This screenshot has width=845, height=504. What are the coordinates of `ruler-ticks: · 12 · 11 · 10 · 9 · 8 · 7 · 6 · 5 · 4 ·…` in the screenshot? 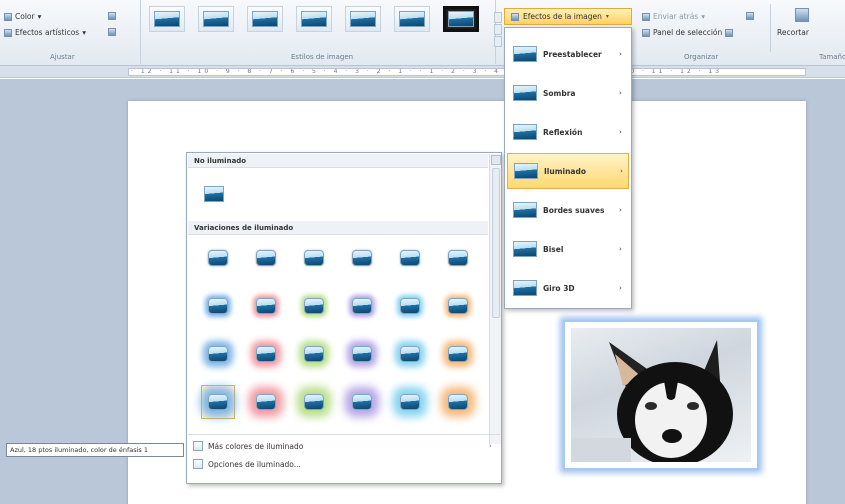 It's located at (467, 72).